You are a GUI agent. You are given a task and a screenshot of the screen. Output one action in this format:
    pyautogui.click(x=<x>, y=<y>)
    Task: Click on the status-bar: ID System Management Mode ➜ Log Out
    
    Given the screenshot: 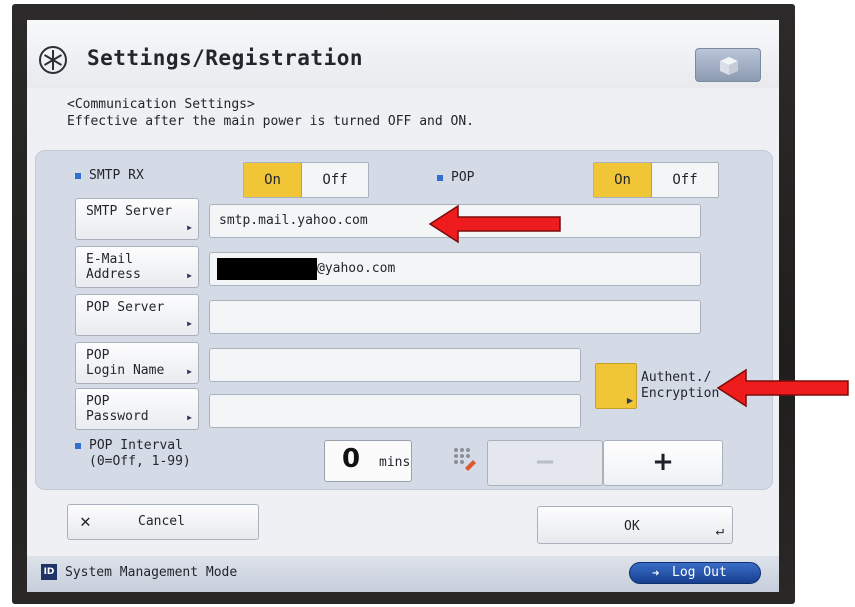 What is the action you would take?
    pyautogui.click(x=403, y=574)
    